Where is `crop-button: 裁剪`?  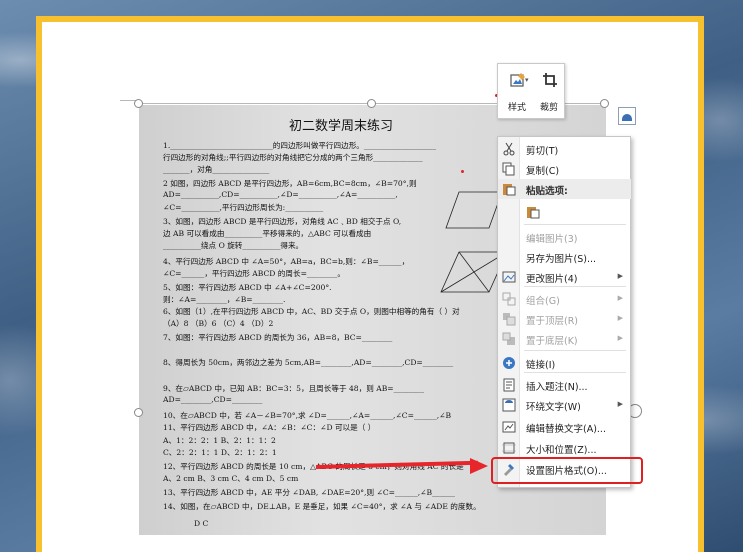
crop-button: 裁剪 is located at coordinates (549, 92).